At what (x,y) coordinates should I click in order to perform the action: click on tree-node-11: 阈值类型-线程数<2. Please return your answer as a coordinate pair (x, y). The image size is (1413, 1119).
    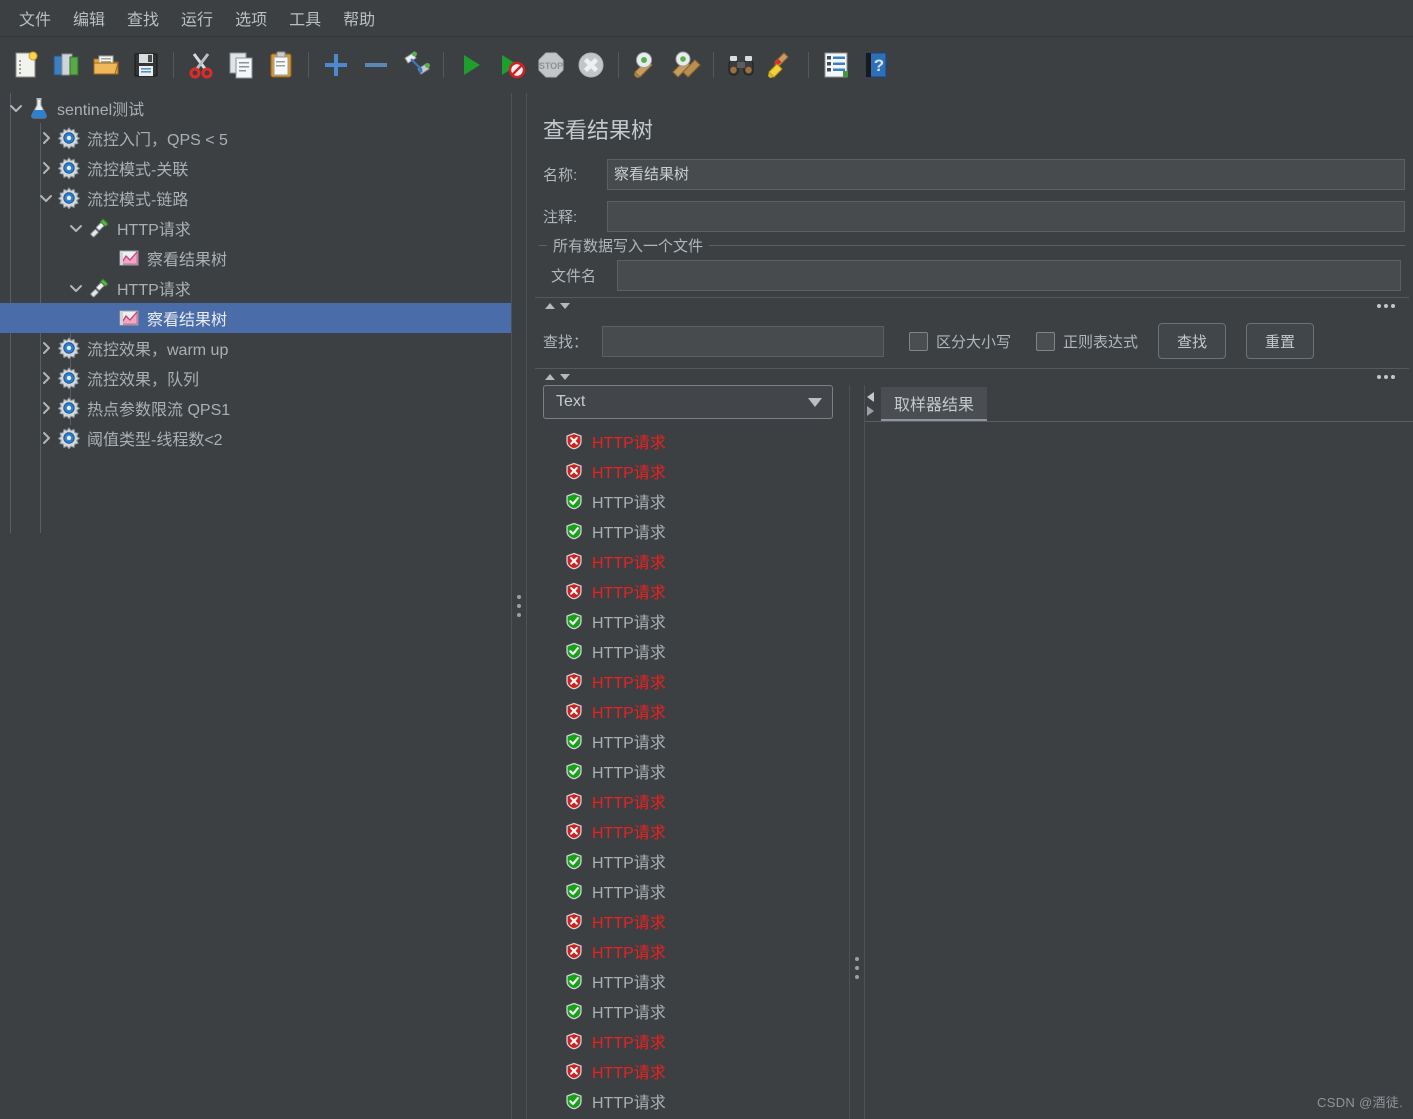
    Looking at the image, I should click on (255, 438).